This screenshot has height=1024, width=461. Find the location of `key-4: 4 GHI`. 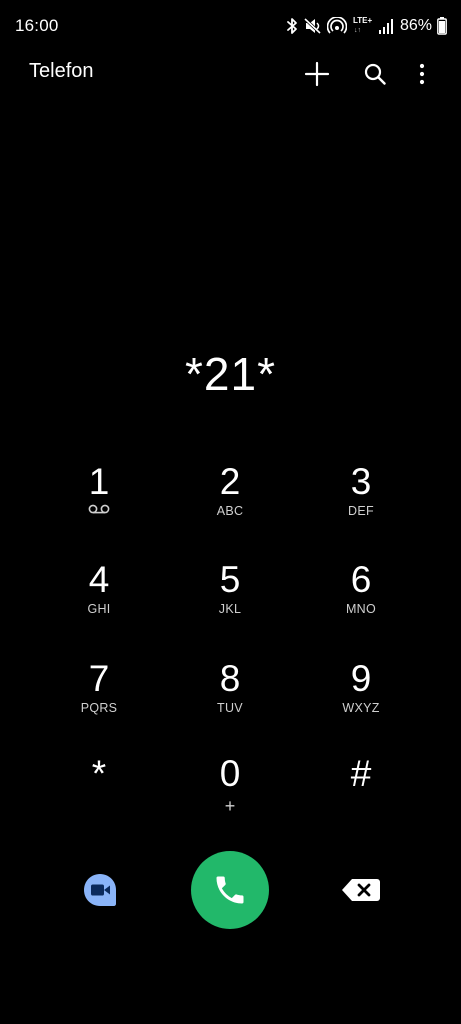

key-4: 4 GHI is located at coordinates (99, 598).